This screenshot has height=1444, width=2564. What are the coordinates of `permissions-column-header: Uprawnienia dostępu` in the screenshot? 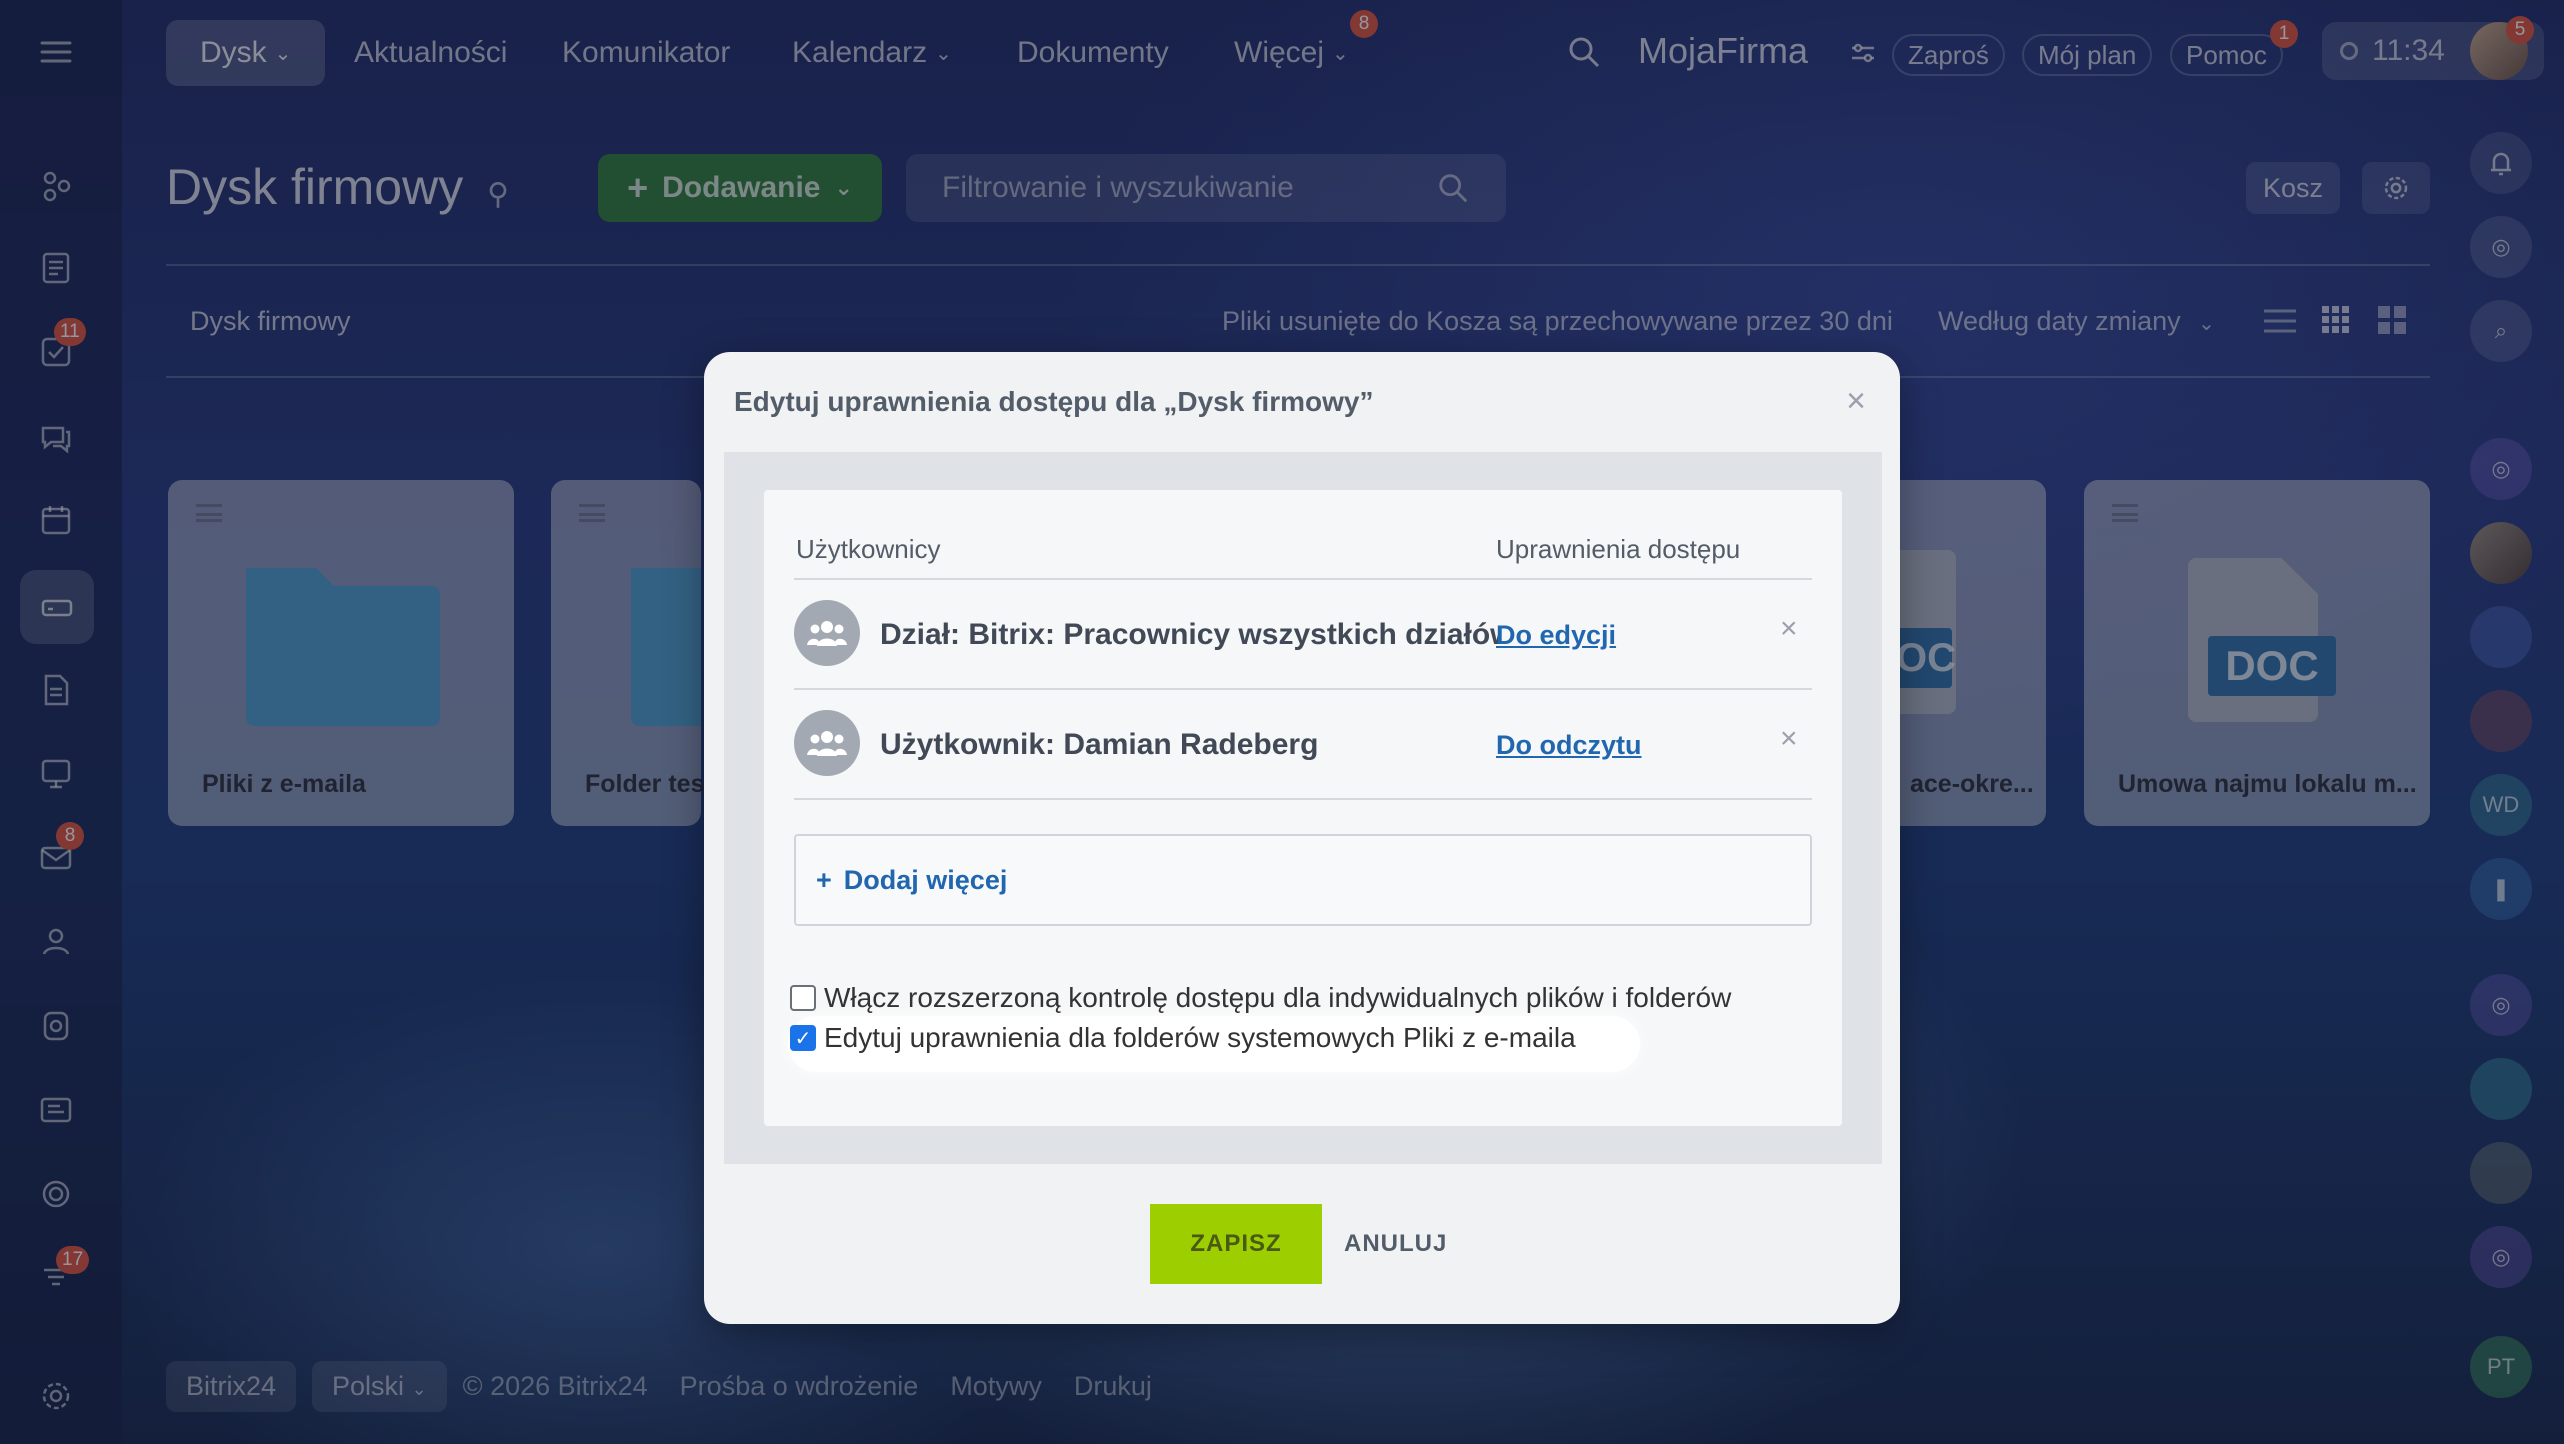 It's located at (1618, 549).